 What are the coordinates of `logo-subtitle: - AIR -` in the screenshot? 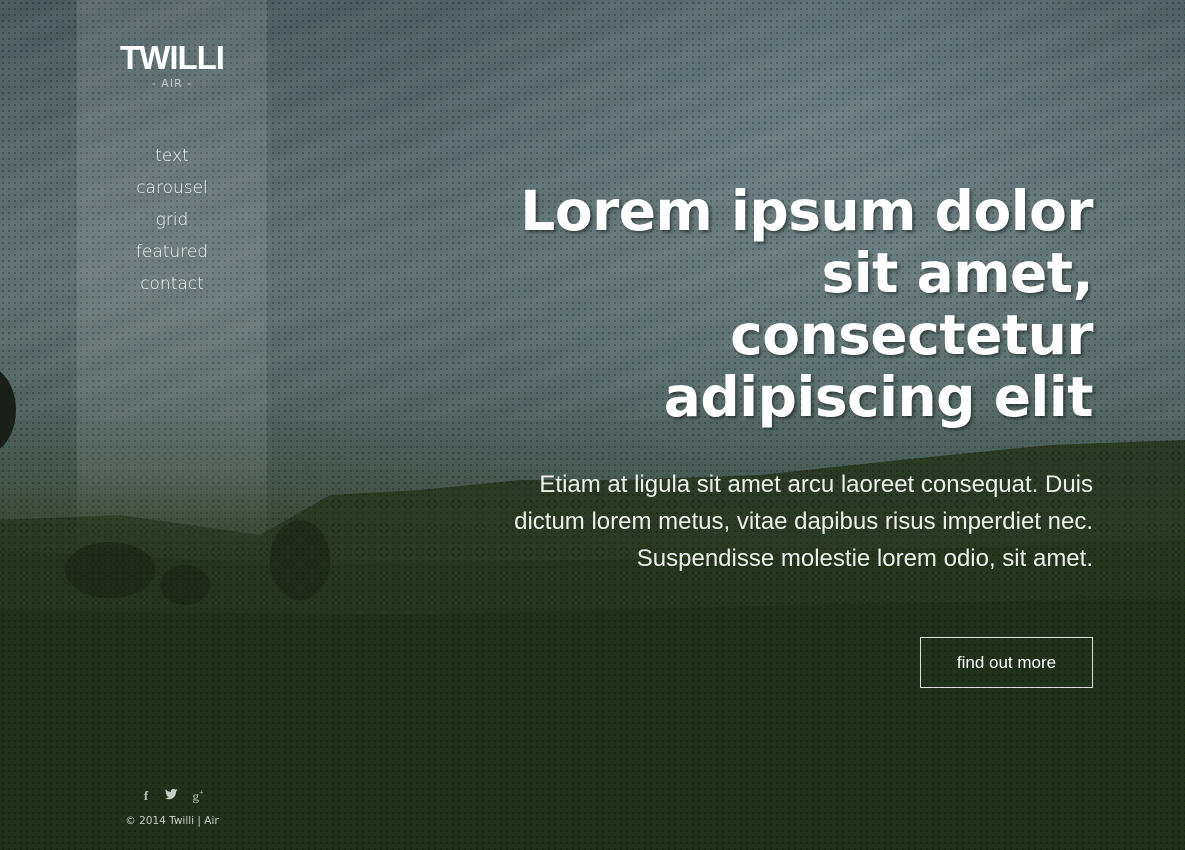 It's located at (172, 83).